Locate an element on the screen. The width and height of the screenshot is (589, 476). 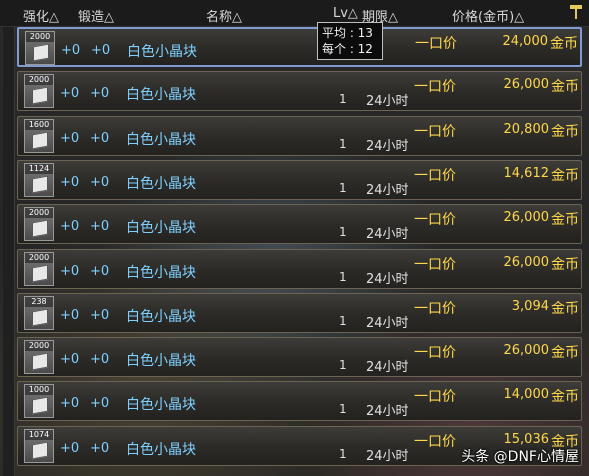
tooltip-average: 平均 : 13 is located at coordinates (347, 33).